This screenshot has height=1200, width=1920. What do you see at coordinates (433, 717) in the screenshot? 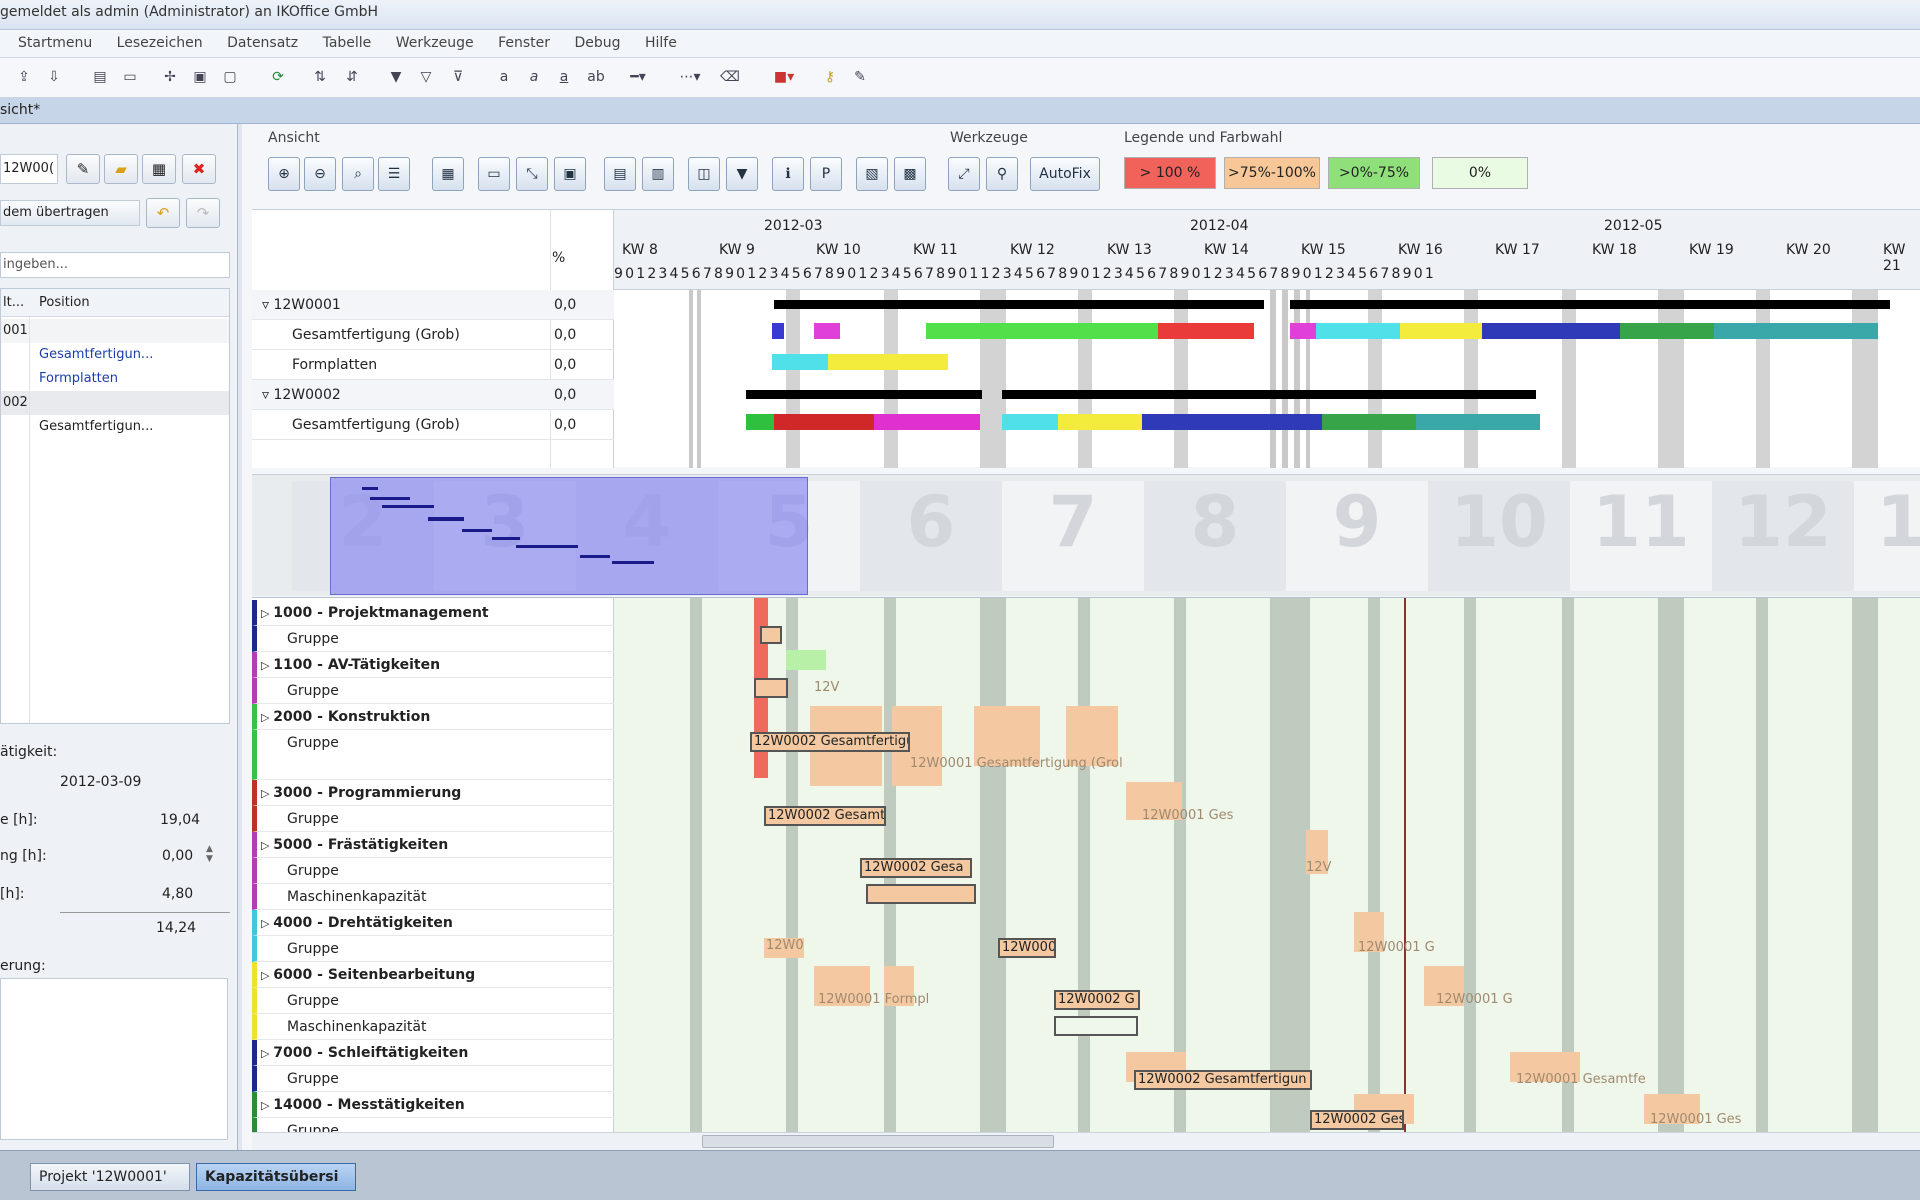
I see `capacity-group-row: ▷ 2000 - Konstruktion` at bounding box center [433, 717].